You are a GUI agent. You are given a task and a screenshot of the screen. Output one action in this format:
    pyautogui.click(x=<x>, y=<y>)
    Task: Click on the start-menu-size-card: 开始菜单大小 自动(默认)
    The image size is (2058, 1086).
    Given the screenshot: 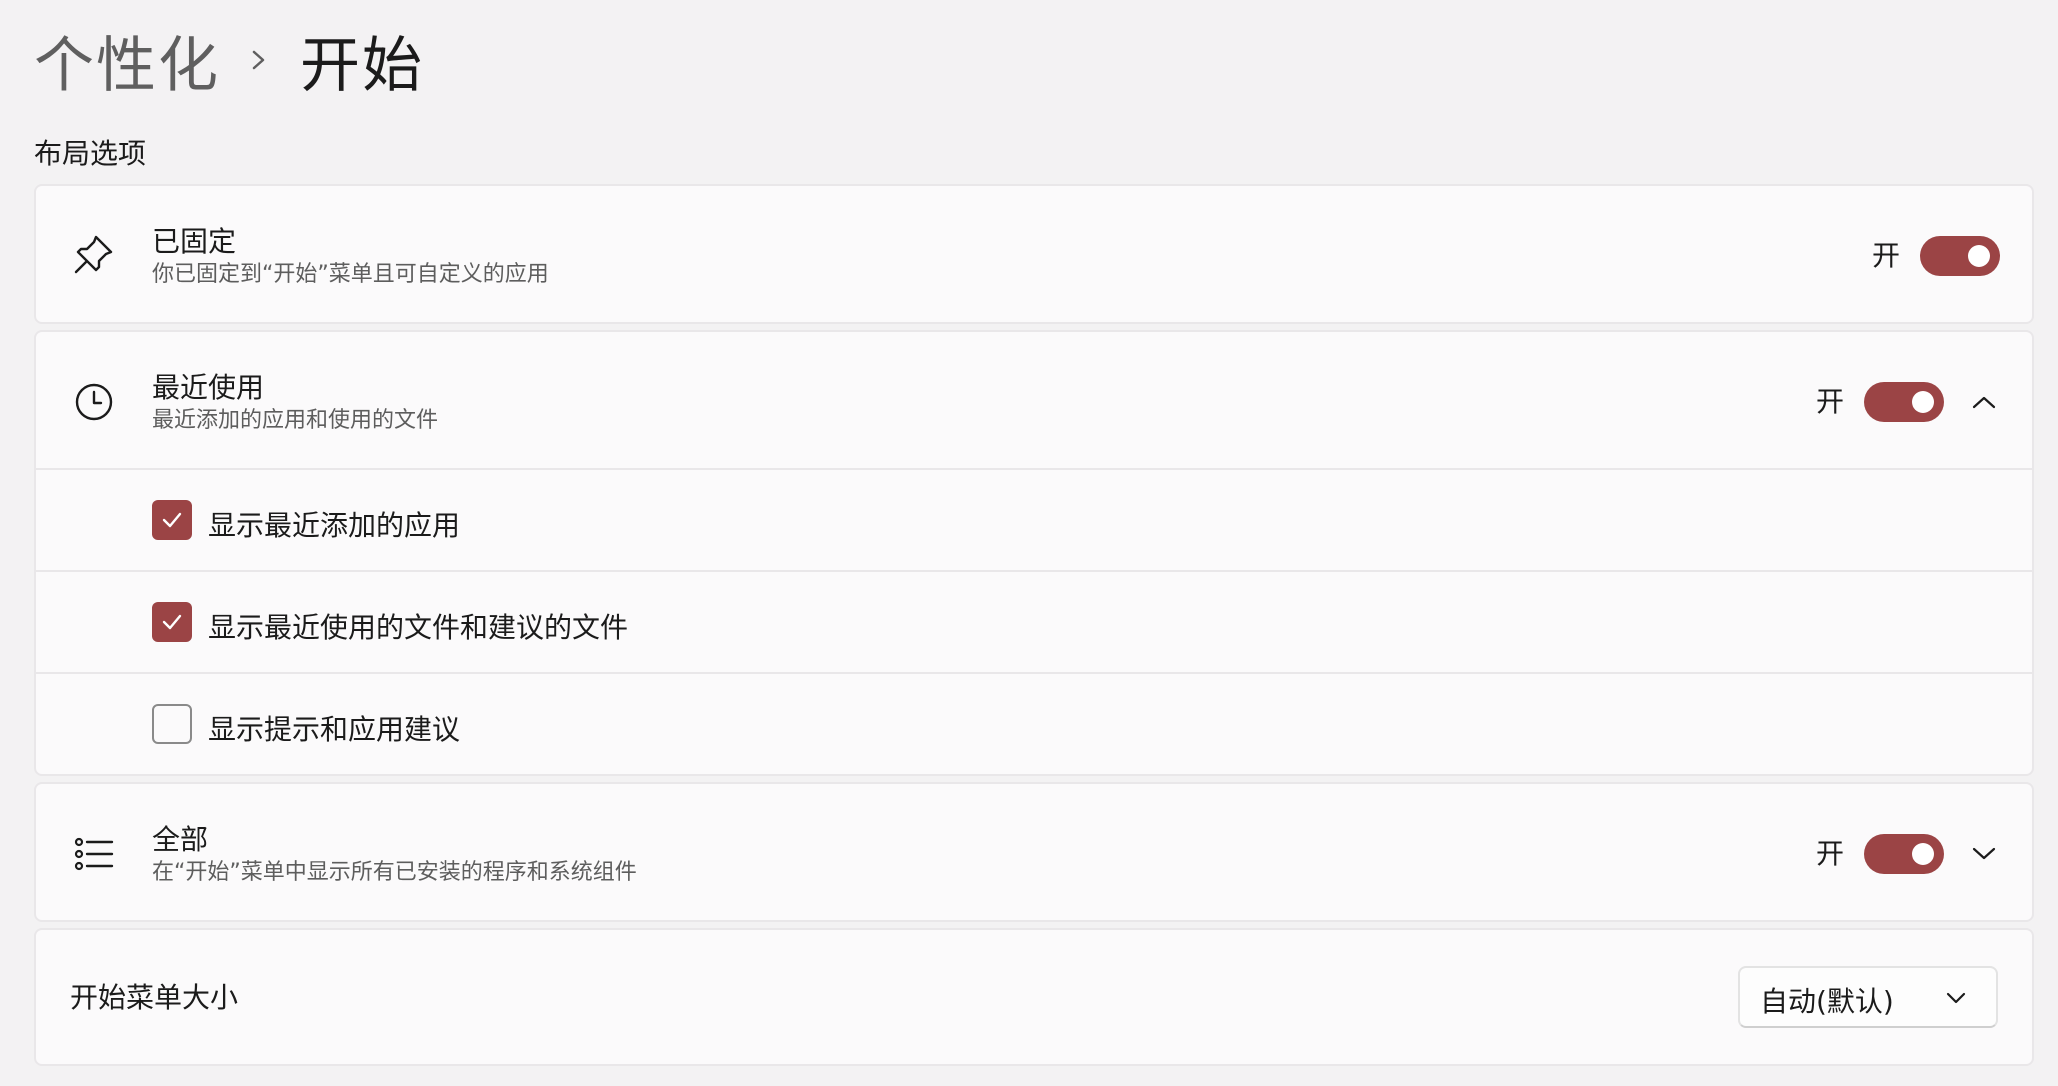 What is the action you would take?
    pyautogui.click(x=1034, y=997)
    